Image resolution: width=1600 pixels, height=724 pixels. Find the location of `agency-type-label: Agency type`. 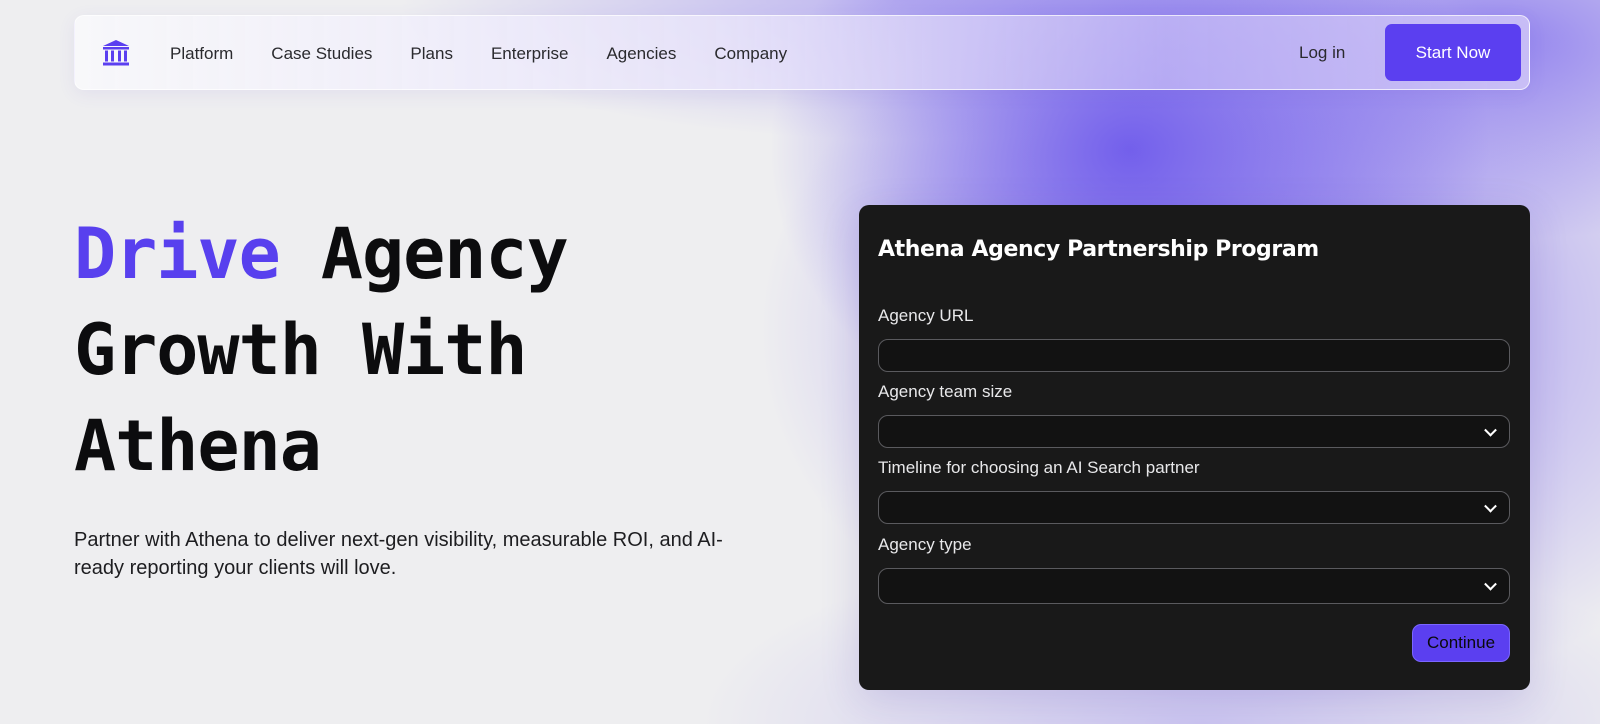

agency-type-label: Agency type is located at coordinates (925, 544).